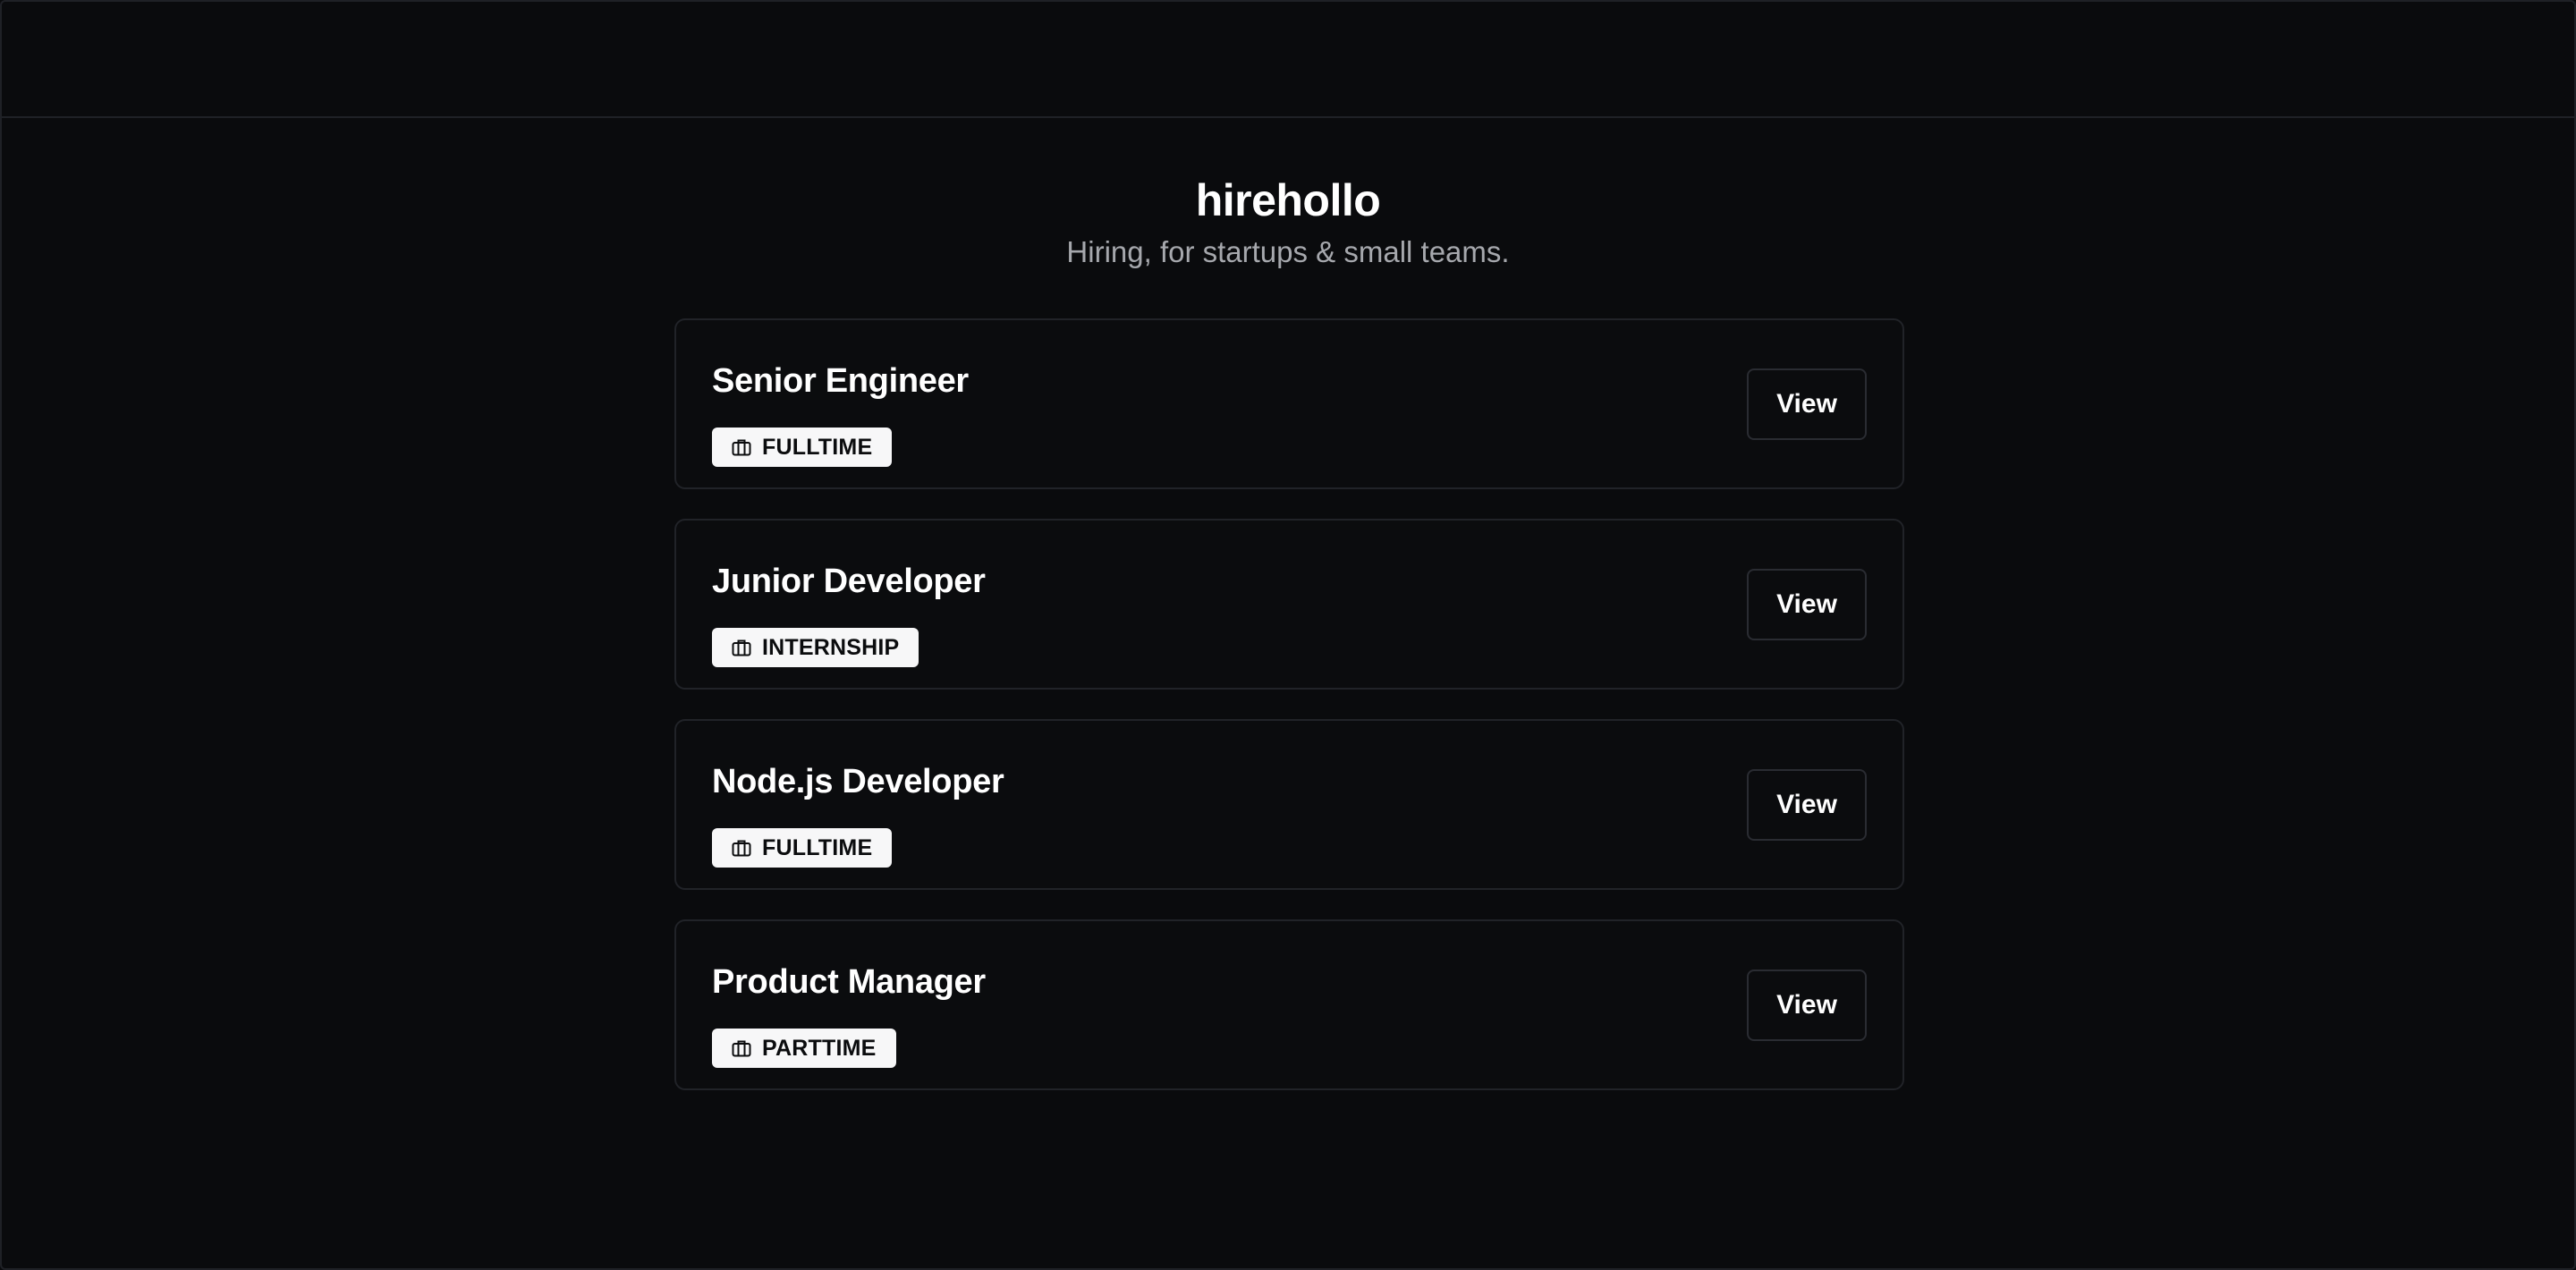 This screenshot has width=2576, height=1270. Describe the element at coordinates (840, 381) in the screenshot. I see `job-title: Senior Engineer` at that location.